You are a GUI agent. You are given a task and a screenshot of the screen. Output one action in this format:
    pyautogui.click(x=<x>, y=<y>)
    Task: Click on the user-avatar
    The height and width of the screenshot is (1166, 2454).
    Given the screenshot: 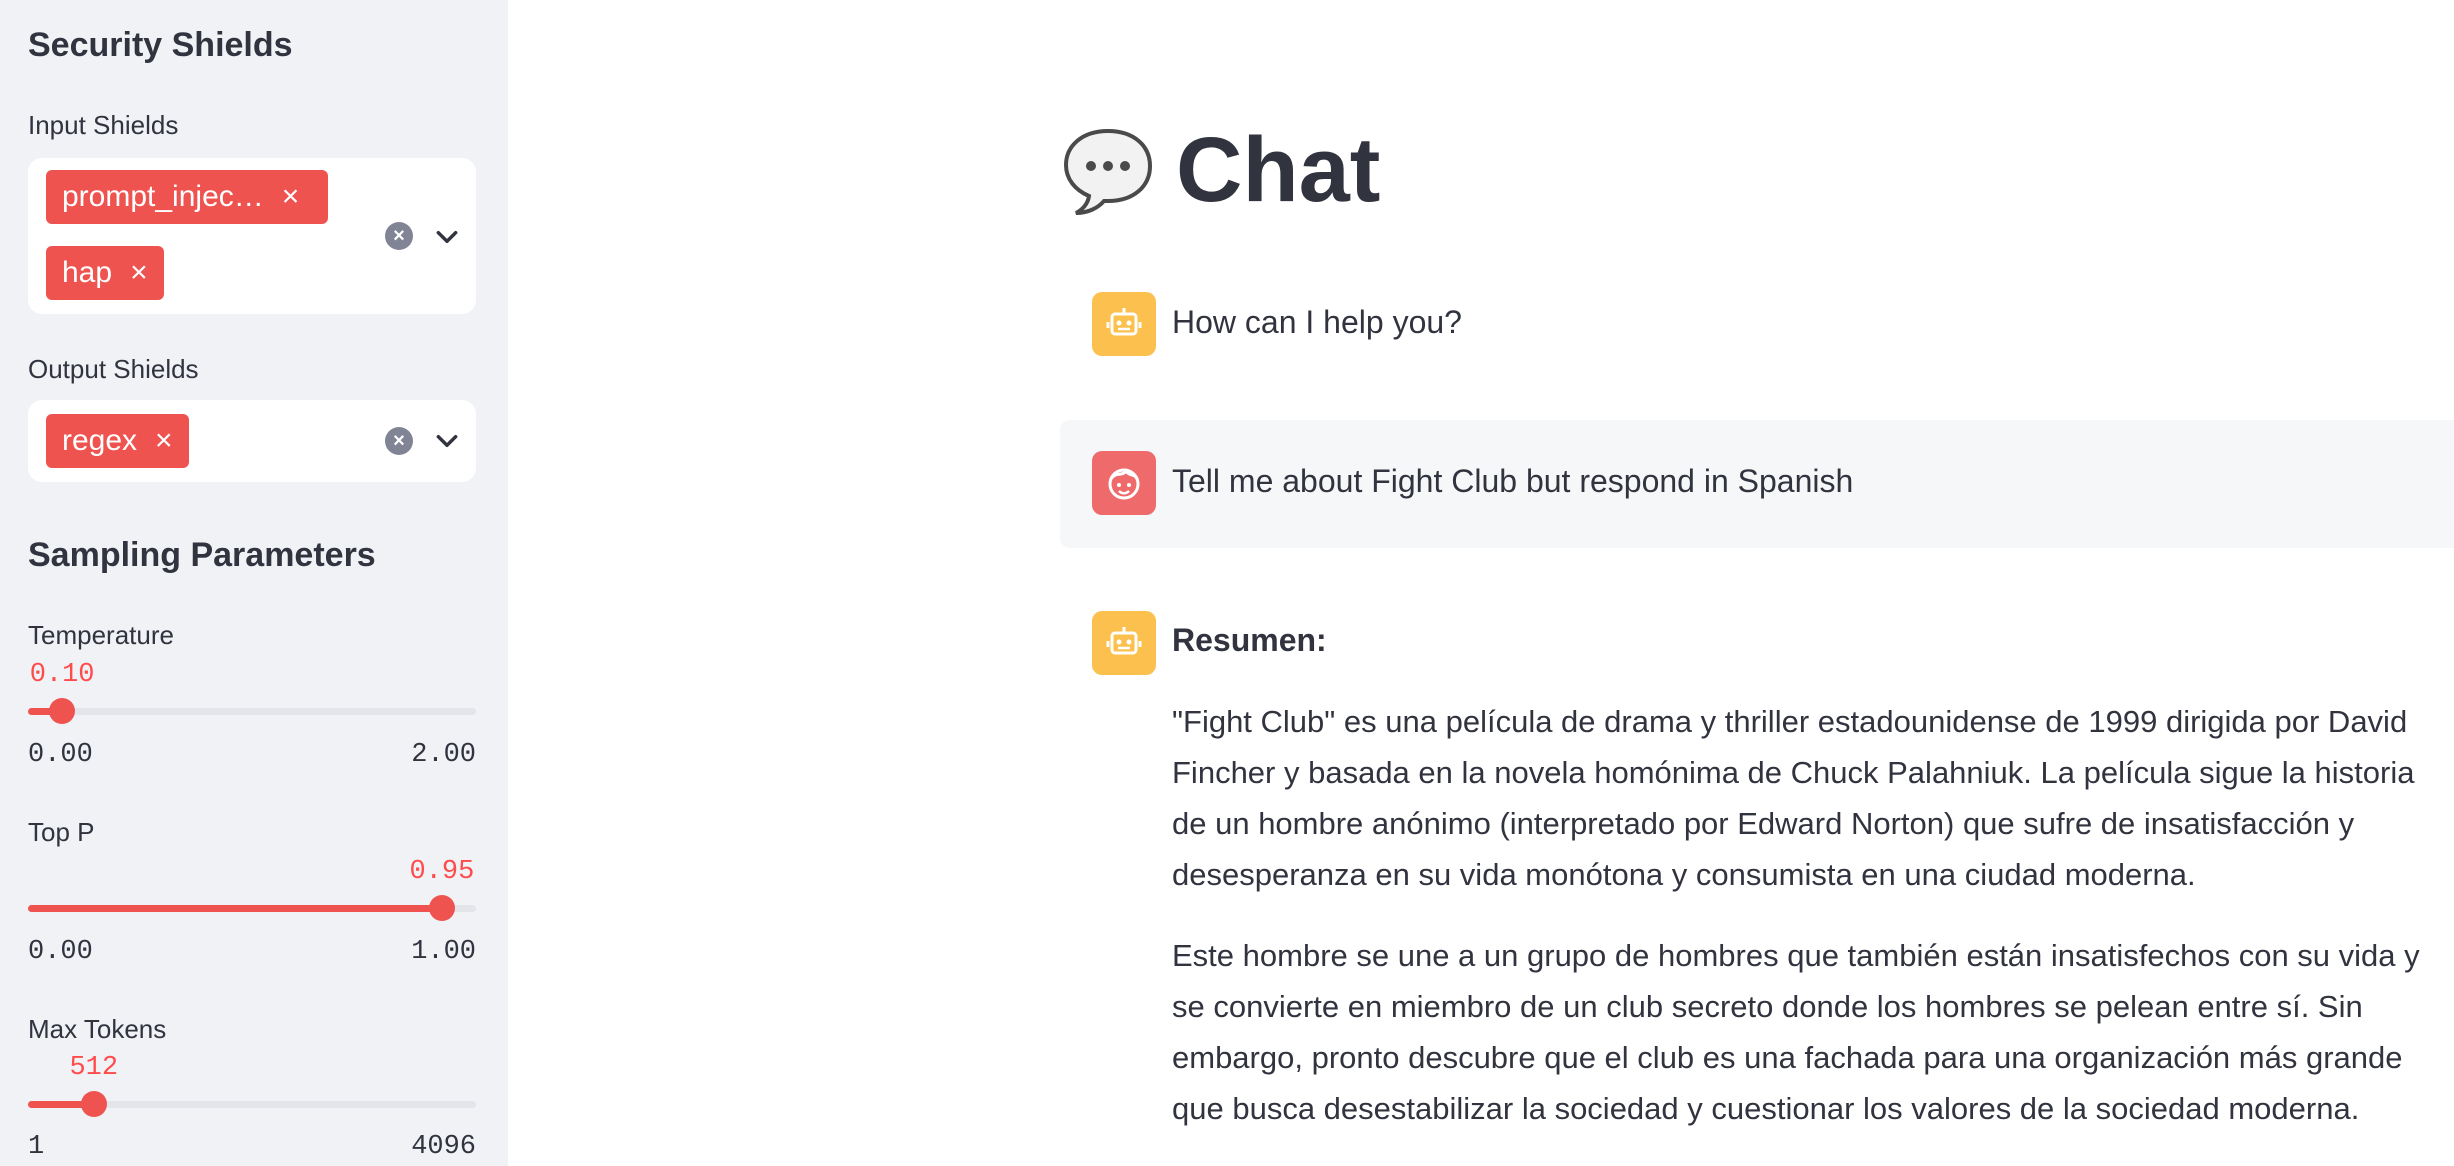 What is the action you would take?
    pyautogui.click(x=1124, y=483)
    